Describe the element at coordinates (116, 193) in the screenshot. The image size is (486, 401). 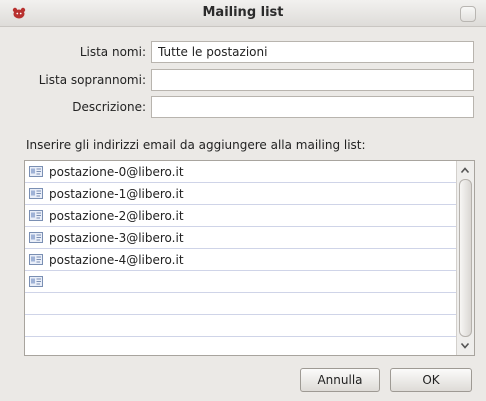
I see `address-text: postazione-1@libero.it` at that location.